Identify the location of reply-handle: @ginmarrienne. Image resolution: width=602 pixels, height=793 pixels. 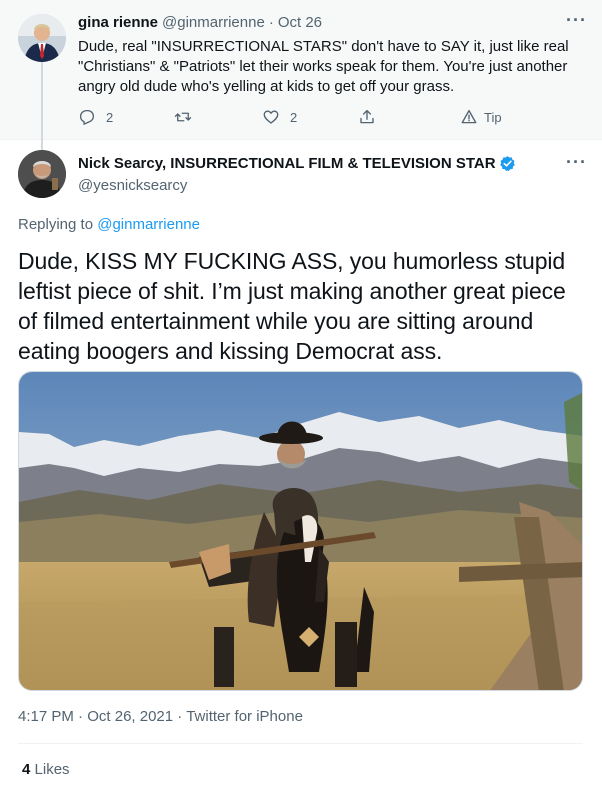
(213, 22).